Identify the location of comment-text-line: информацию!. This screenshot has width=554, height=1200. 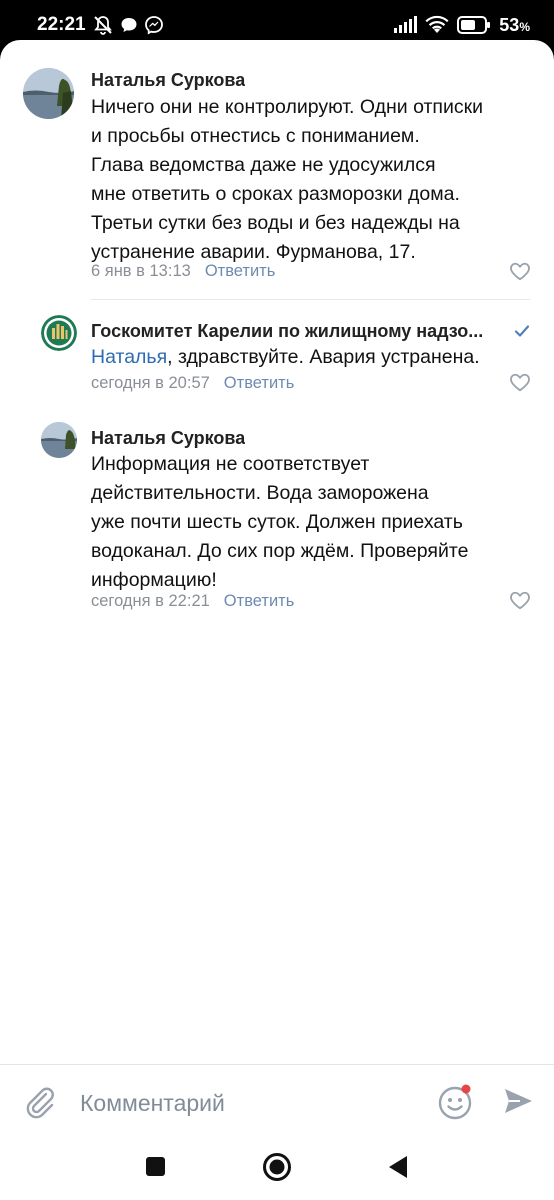
(154, 580).